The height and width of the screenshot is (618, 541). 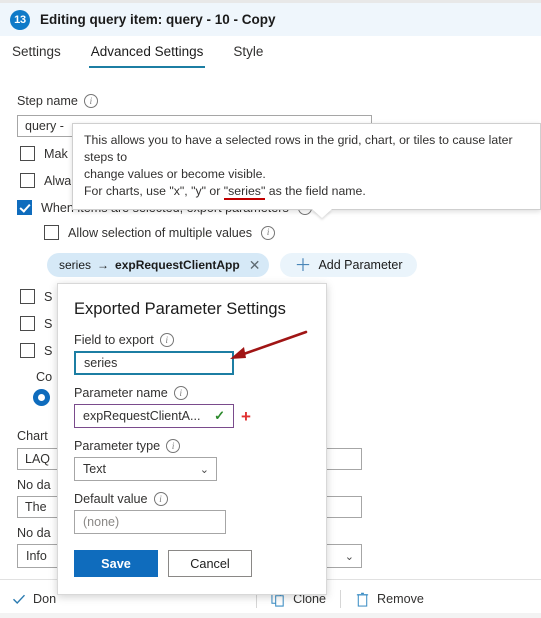 What do you see at coordinates (400, 599) in the screenshot?
I see `remove-label: Remove` at bounding box center [400, 599].